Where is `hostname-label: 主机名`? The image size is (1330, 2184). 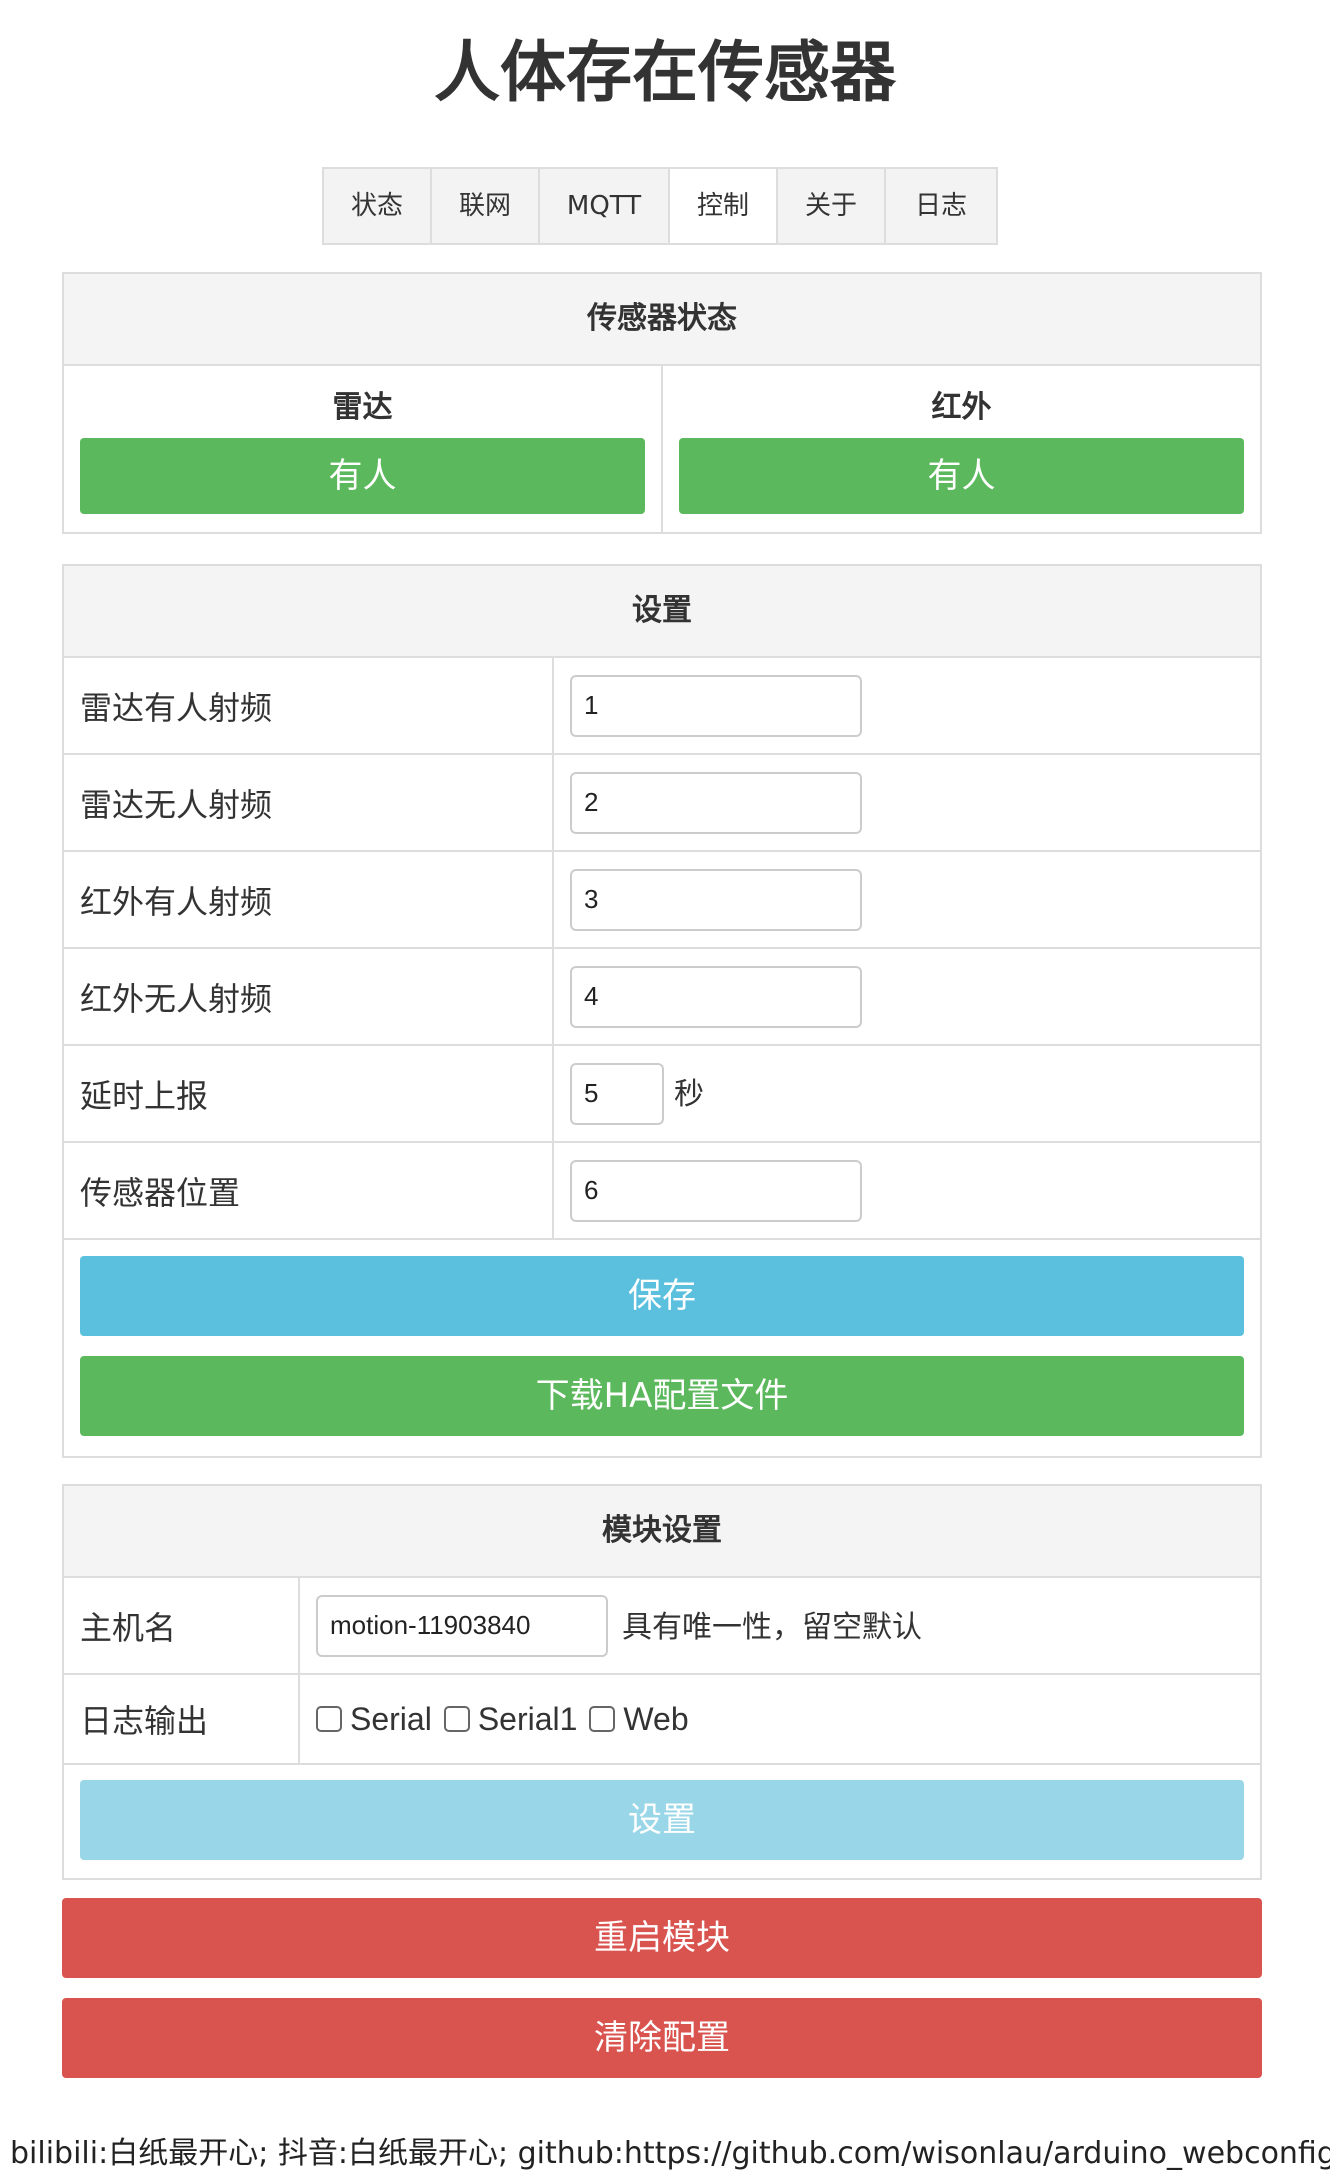 hostname-label: 主机名 is located at coordinates (182, 1625).